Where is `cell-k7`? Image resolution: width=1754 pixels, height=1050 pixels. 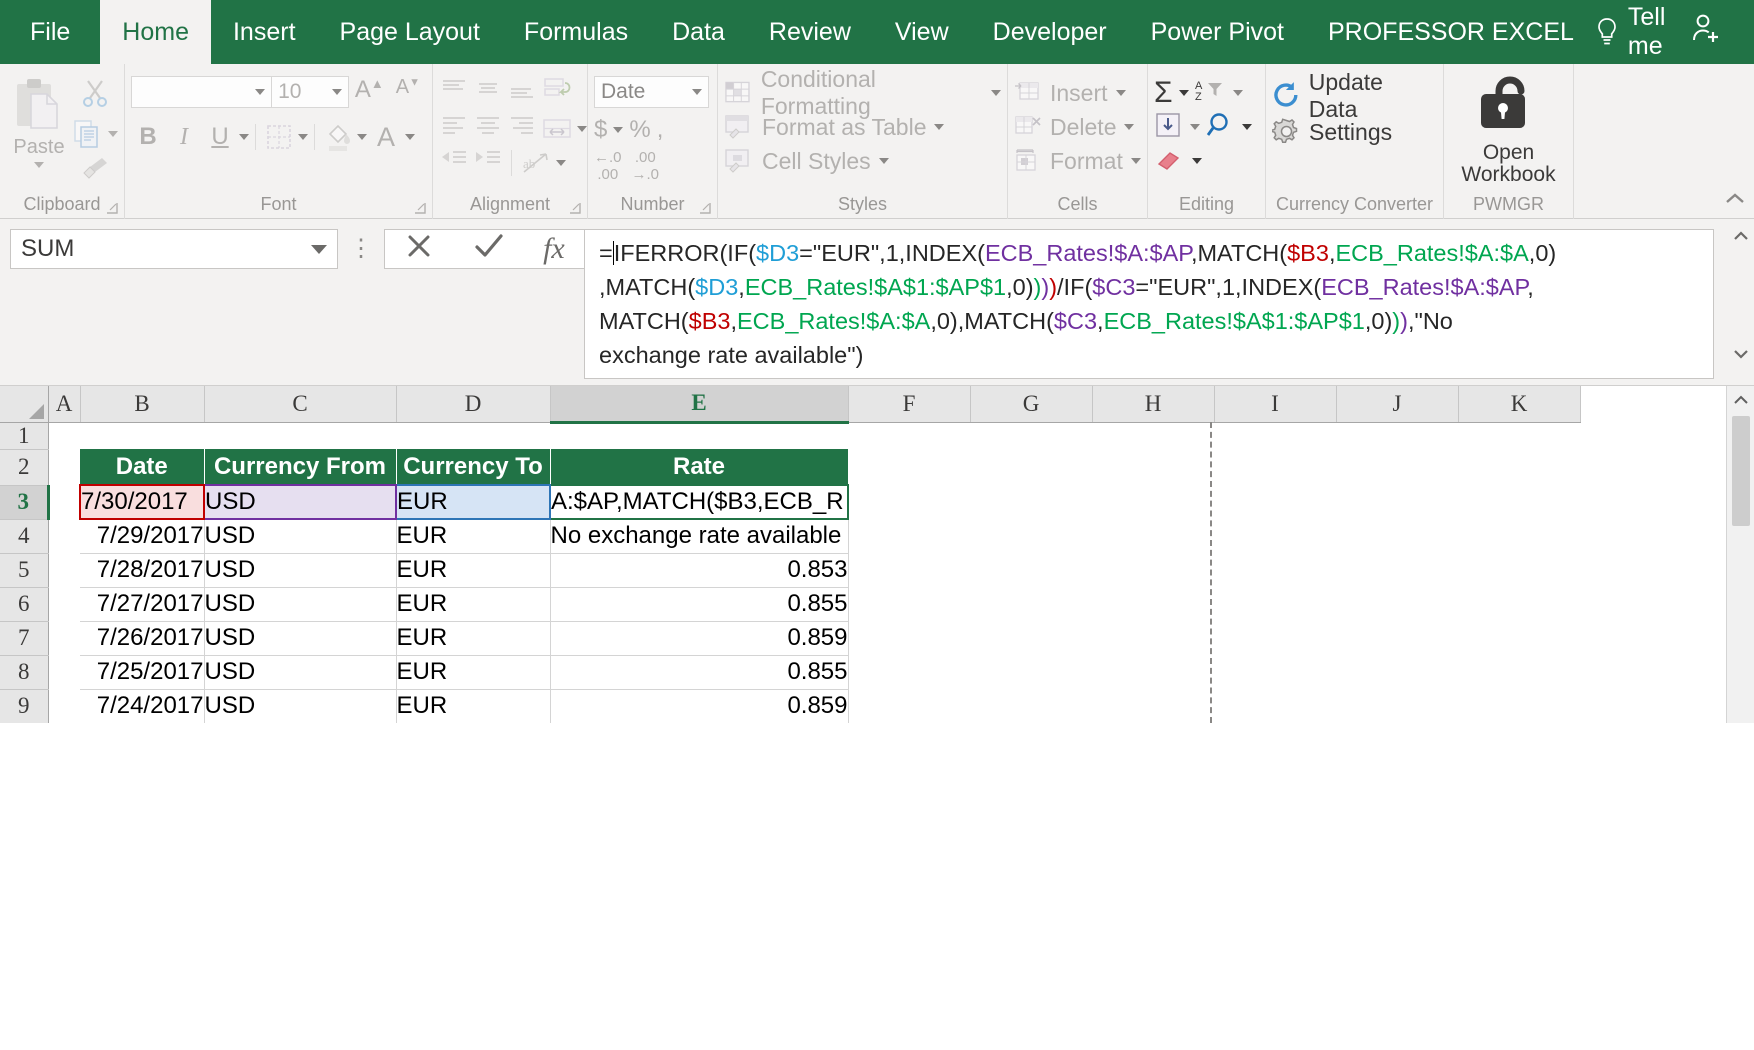 cell-k7 is located at coordinates (1519, 638).